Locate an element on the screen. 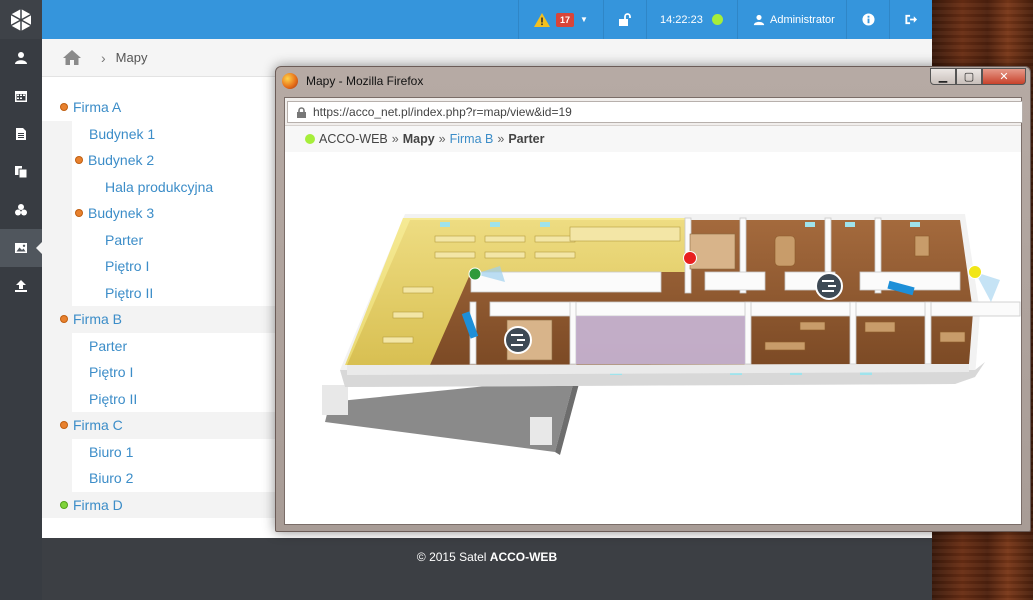 The width and height of the screenshot is (1033, 600). info-button is located at coordinates (867, 19).